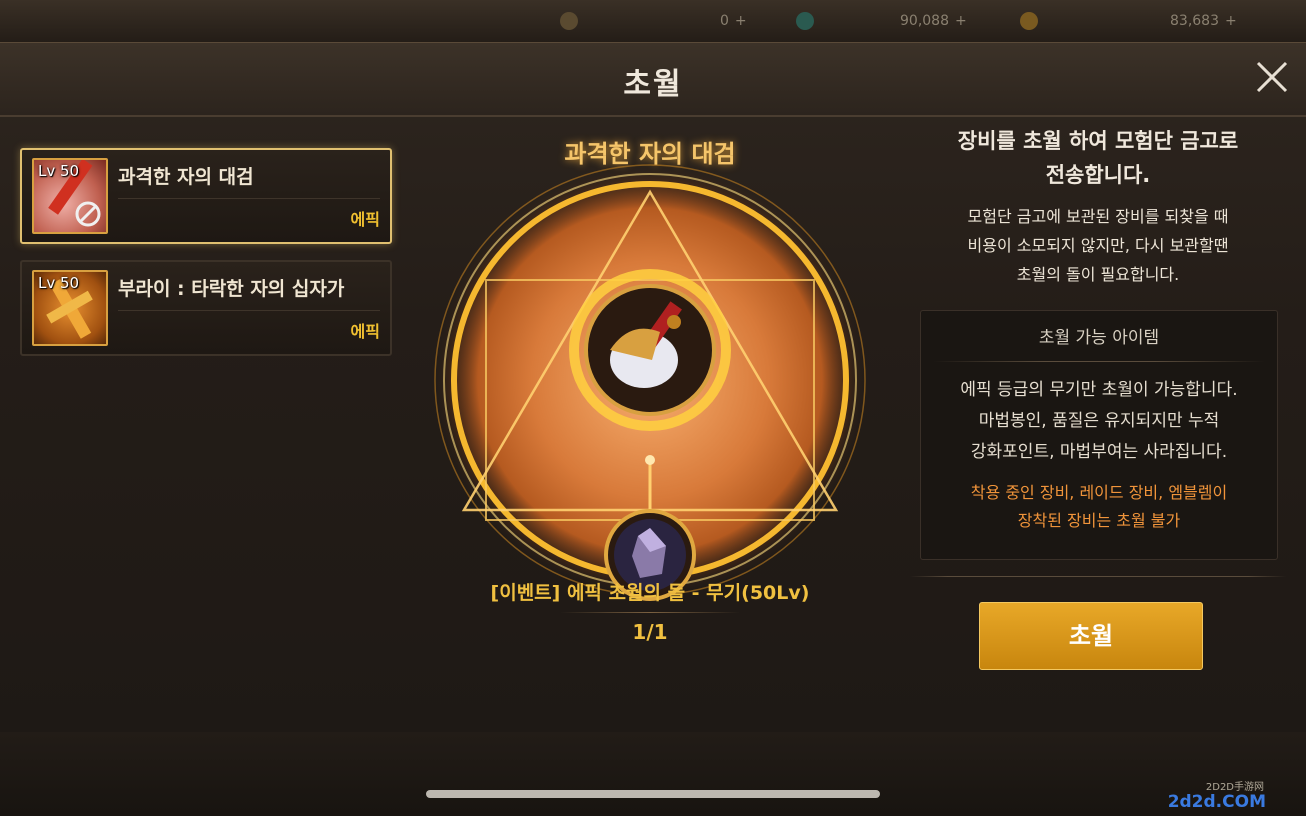  I want to click on gem-icon, so click(805, 21).